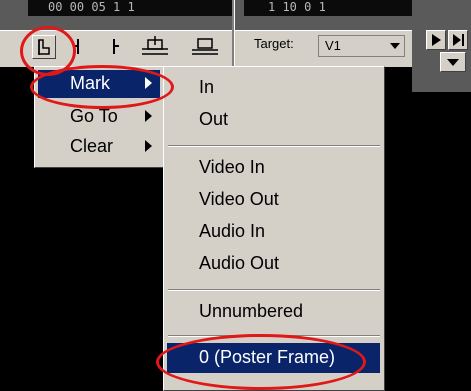  I want to click on submenu-item-poster-frame: 0 (Poster Frame), so click(273, 358).